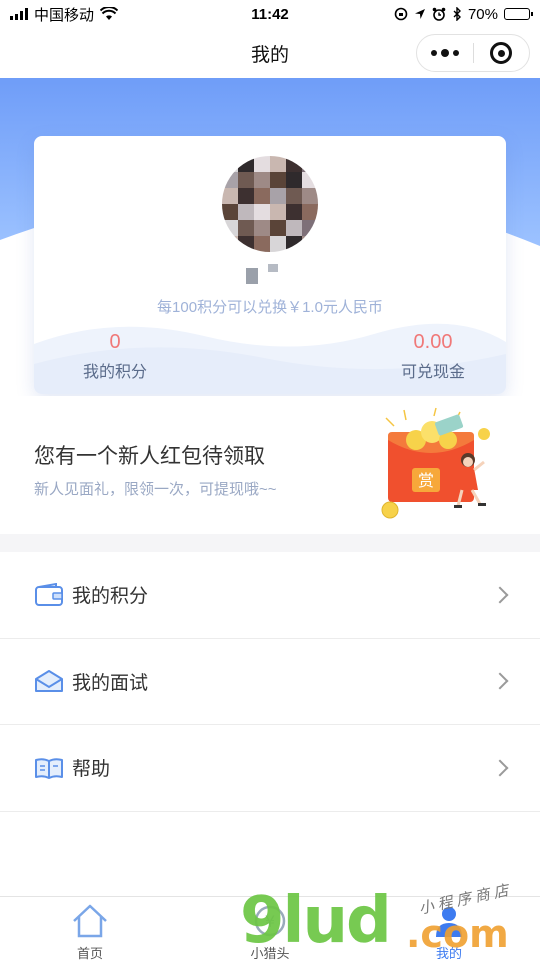  I want to click on home-icon, so click(90, 921).